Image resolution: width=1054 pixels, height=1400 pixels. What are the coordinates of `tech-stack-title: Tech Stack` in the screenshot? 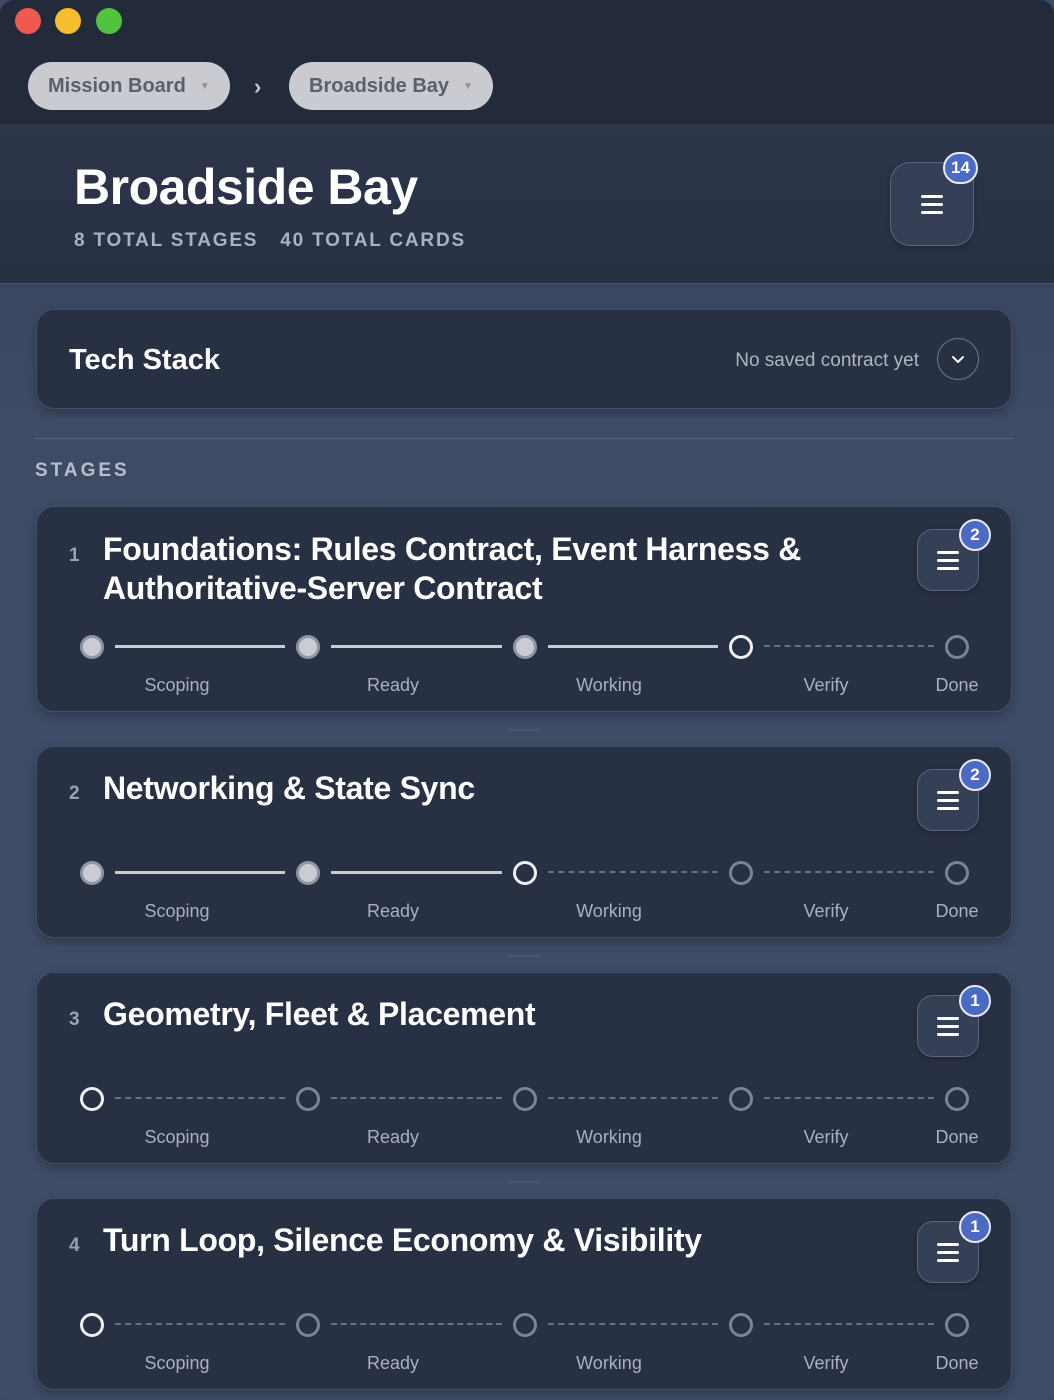 It's located at (144, 360).